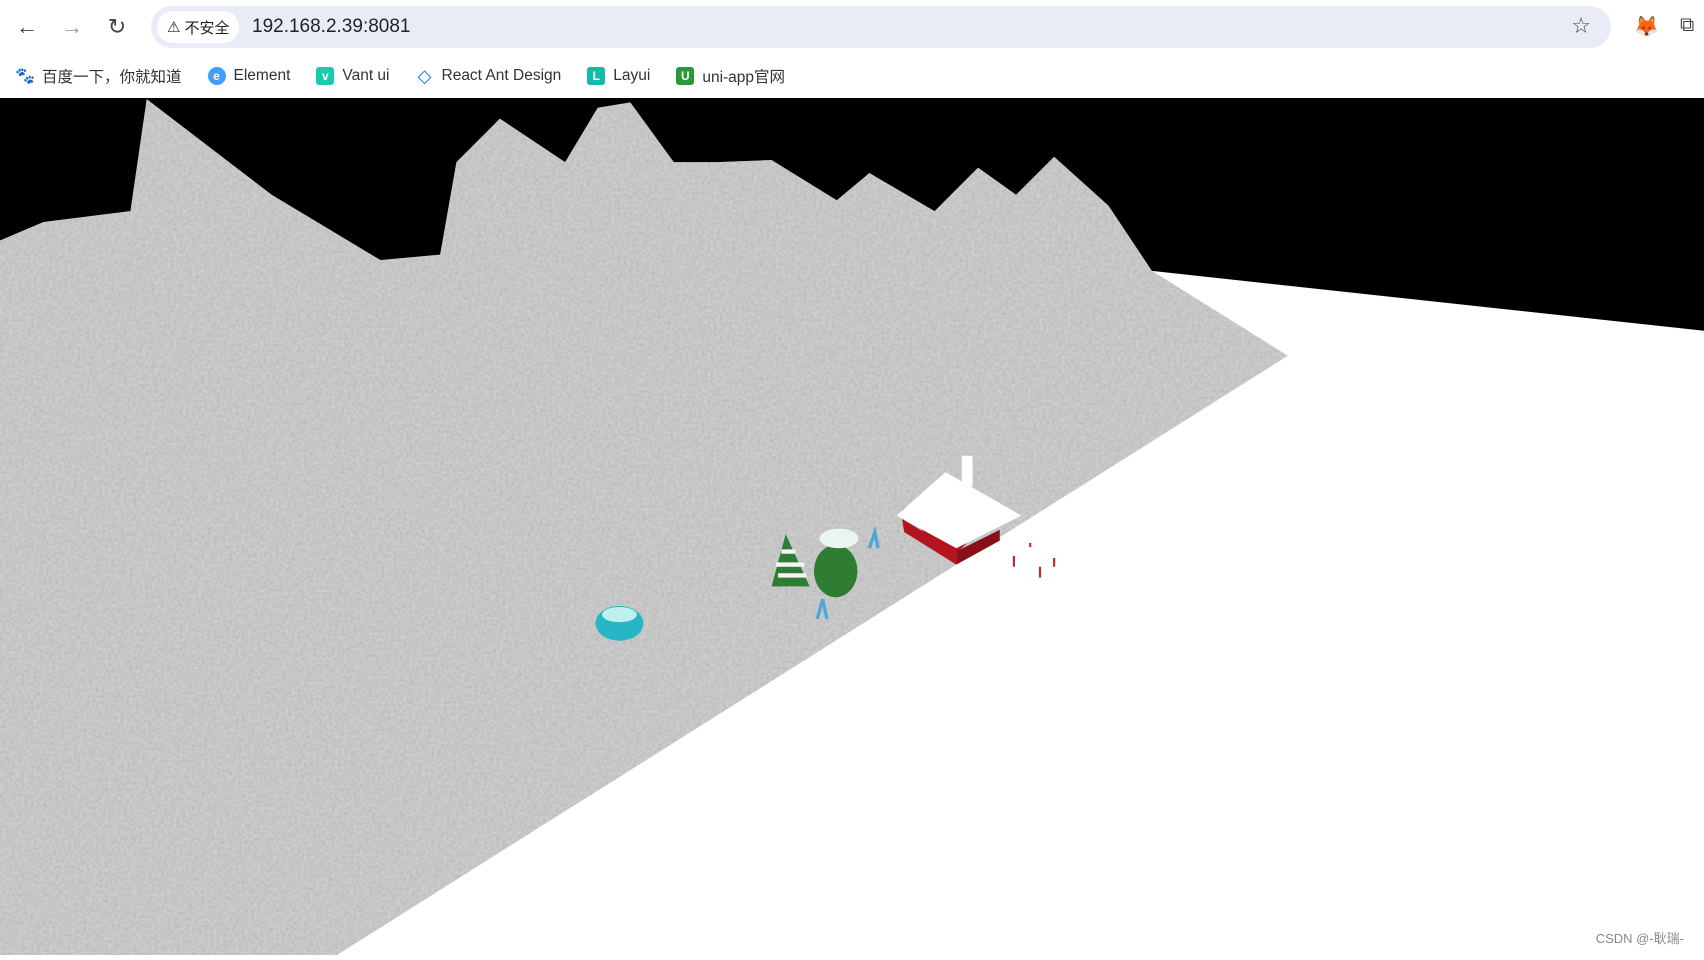 Image resolution: width=1704 pixels, height=960 pixels. What do you see at coordinates (836, 563) in the screenshot?
I see `snowy-bush-tree` at bounding box center [836, 563].